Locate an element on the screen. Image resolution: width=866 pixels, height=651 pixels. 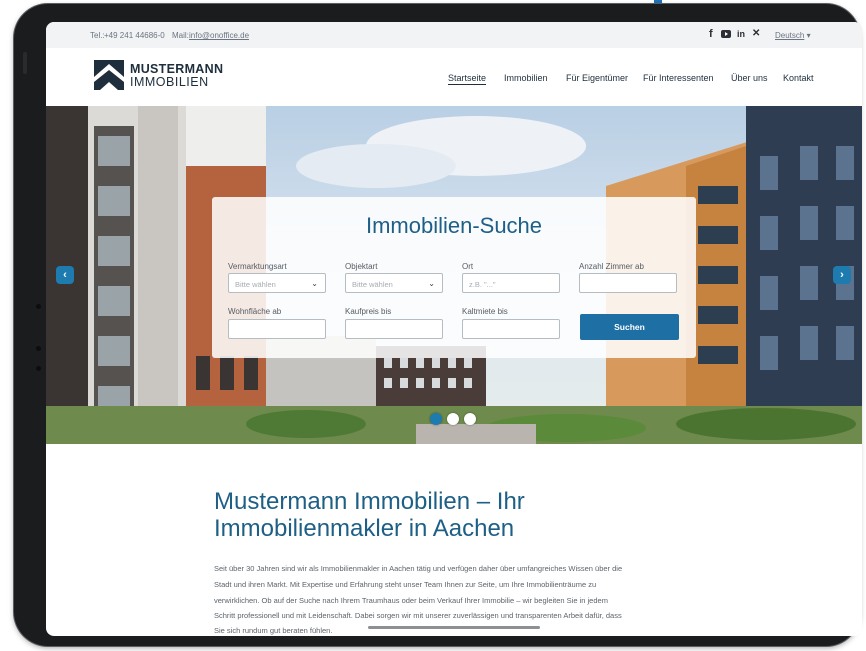
wohnflaeche-input is located at coordinates (277, 329).